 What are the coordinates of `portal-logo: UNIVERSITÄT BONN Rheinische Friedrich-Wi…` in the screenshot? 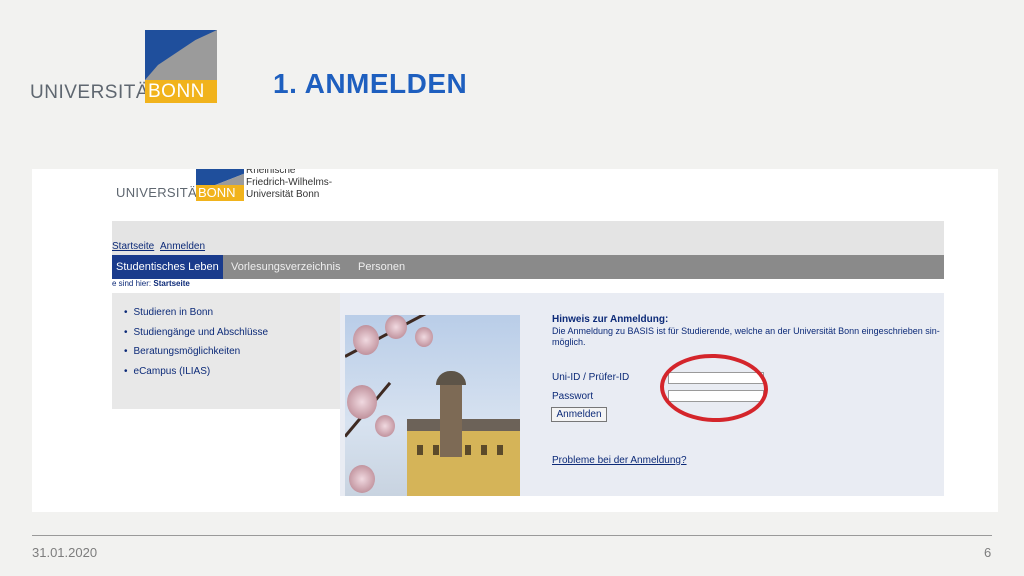 It's located at (236, 189).